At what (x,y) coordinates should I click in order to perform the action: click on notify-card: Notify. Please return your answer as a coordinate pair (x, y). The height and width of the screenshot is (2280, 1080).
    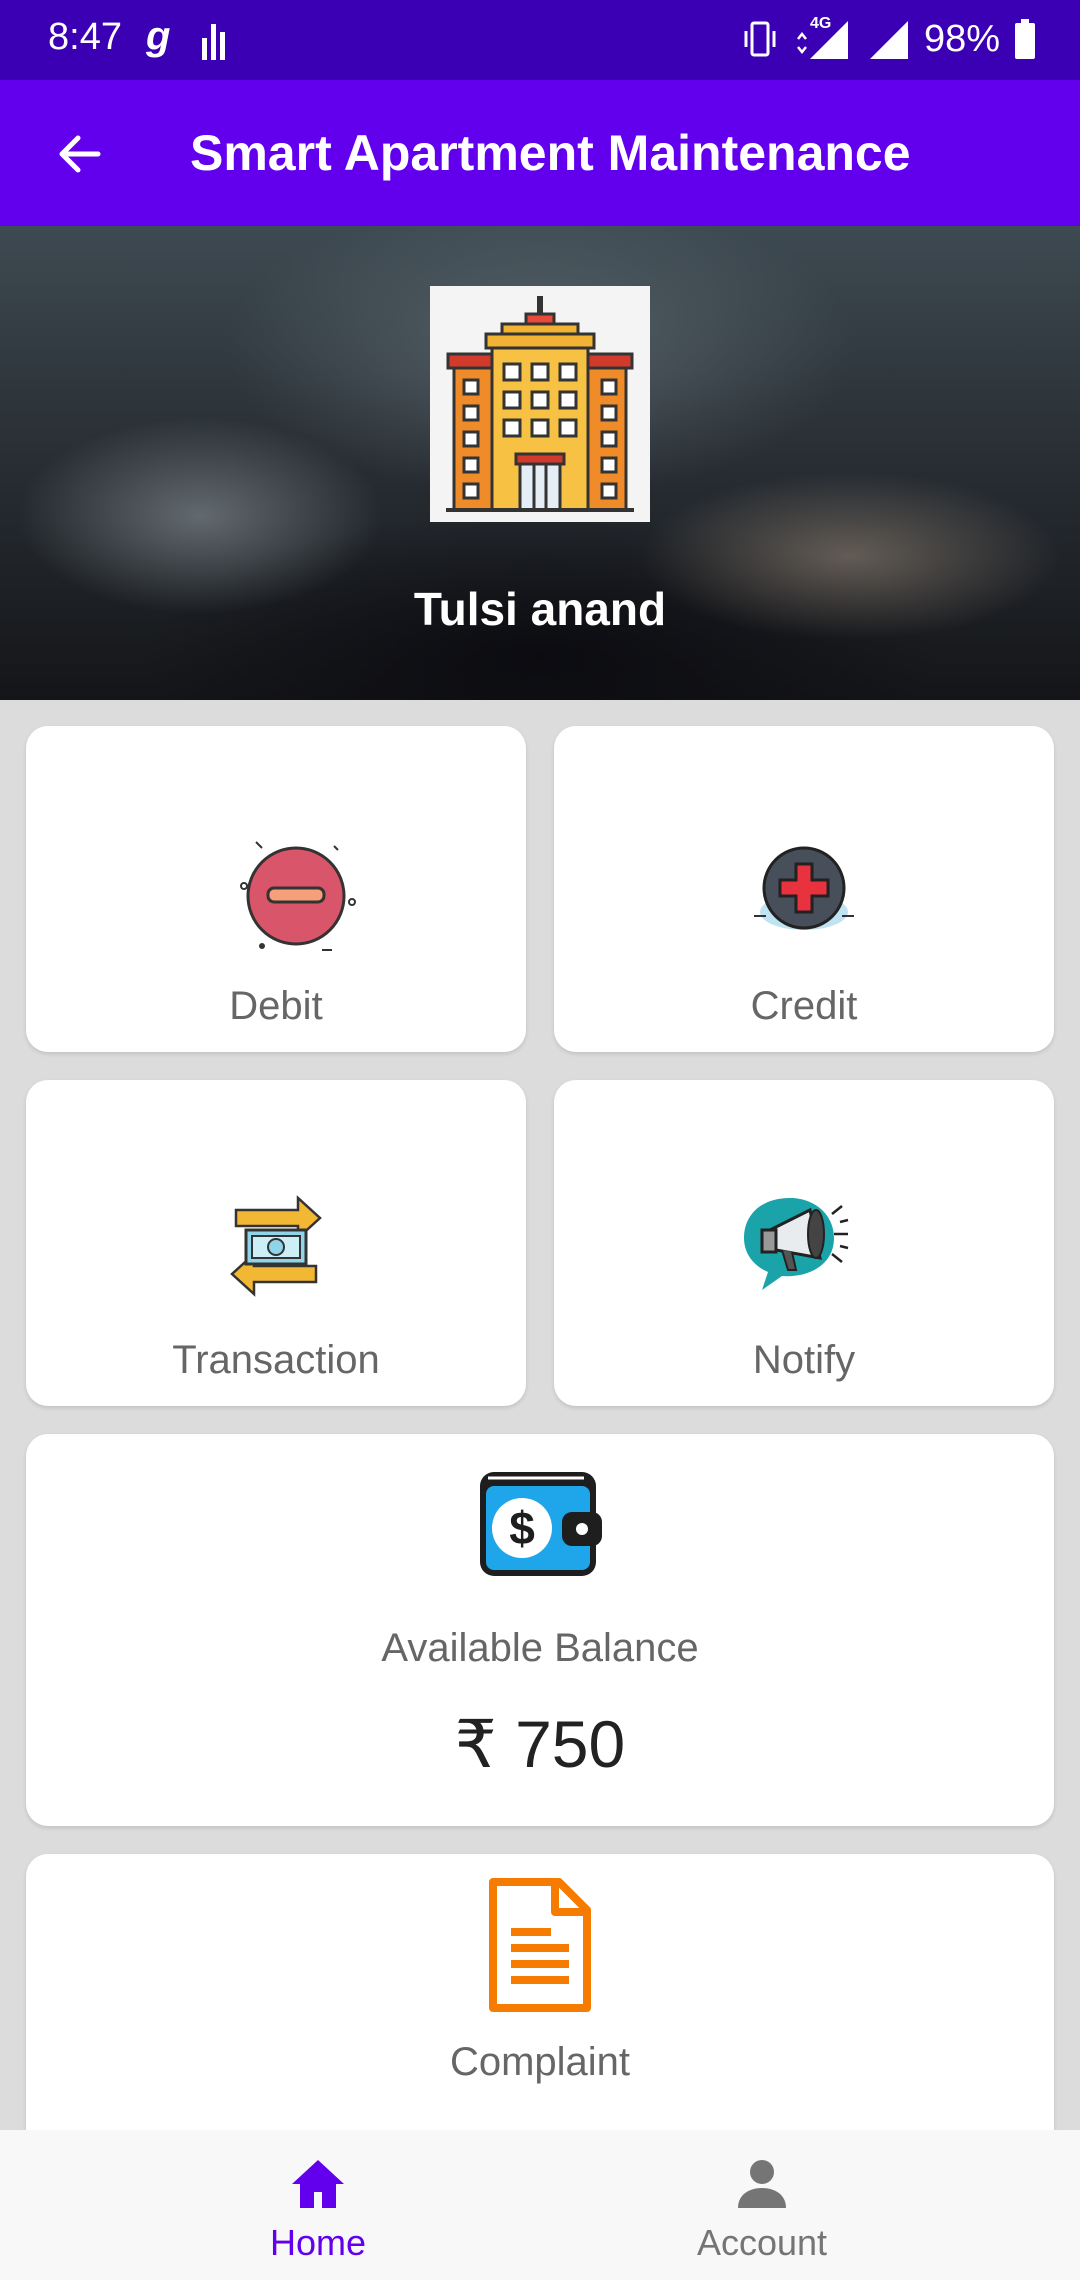
    Looking at the image, I should click on (804, 1243).